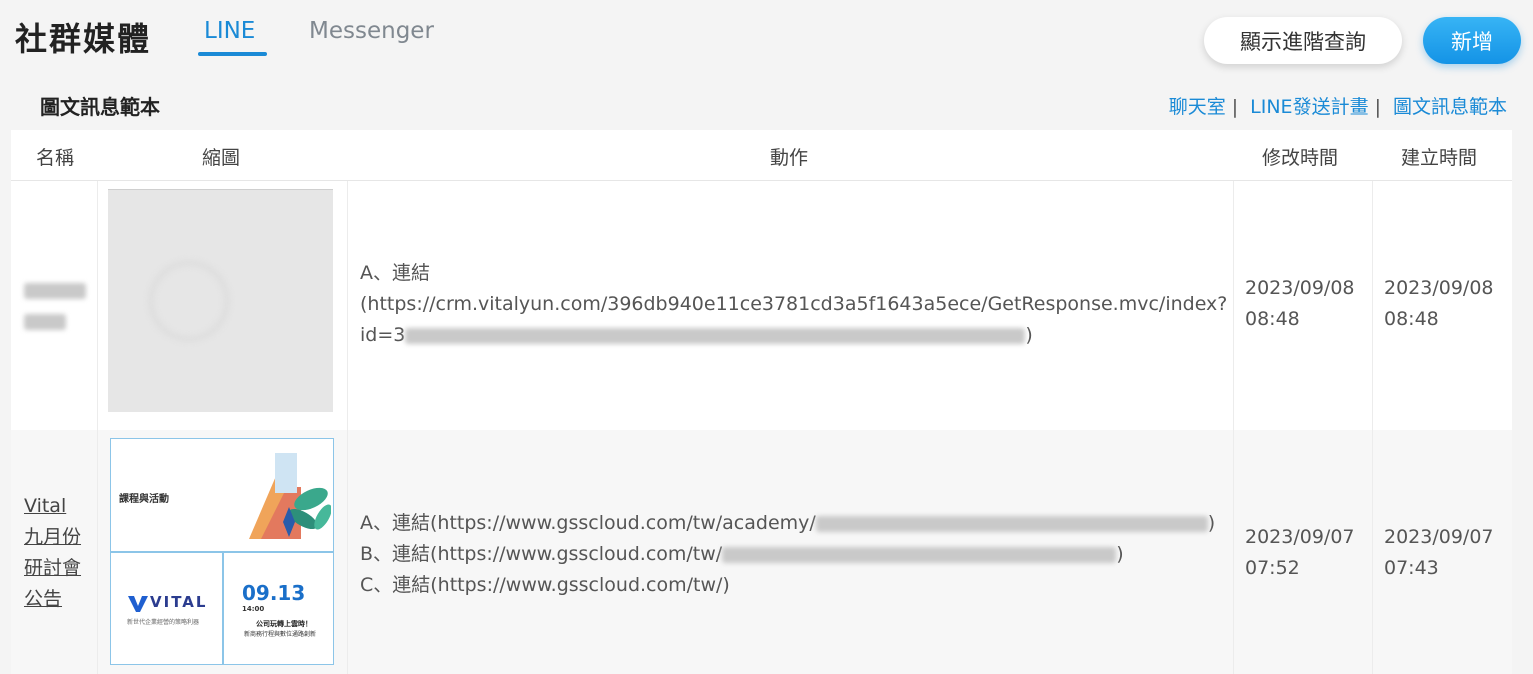 The width and height of the screenshot is (1533, 674). I want to click on row-name-redacted, so click(55, 306).